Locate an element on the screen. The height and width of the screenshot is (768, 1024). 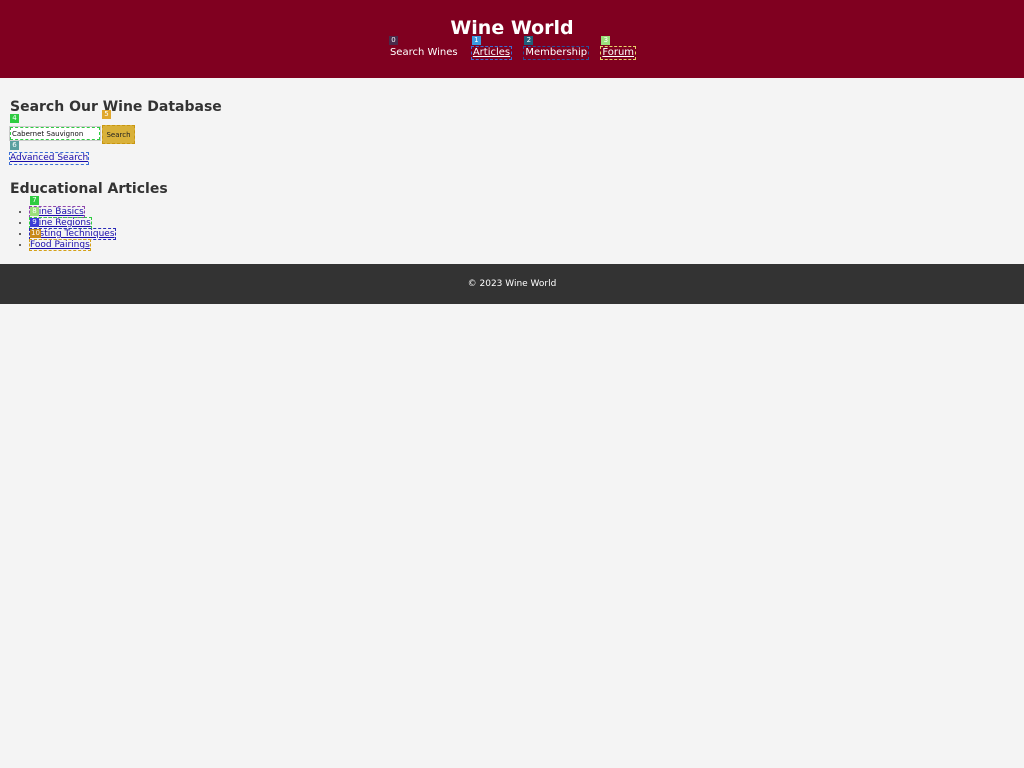
element-index-badge: 0 is located at coordinates (393, 40).